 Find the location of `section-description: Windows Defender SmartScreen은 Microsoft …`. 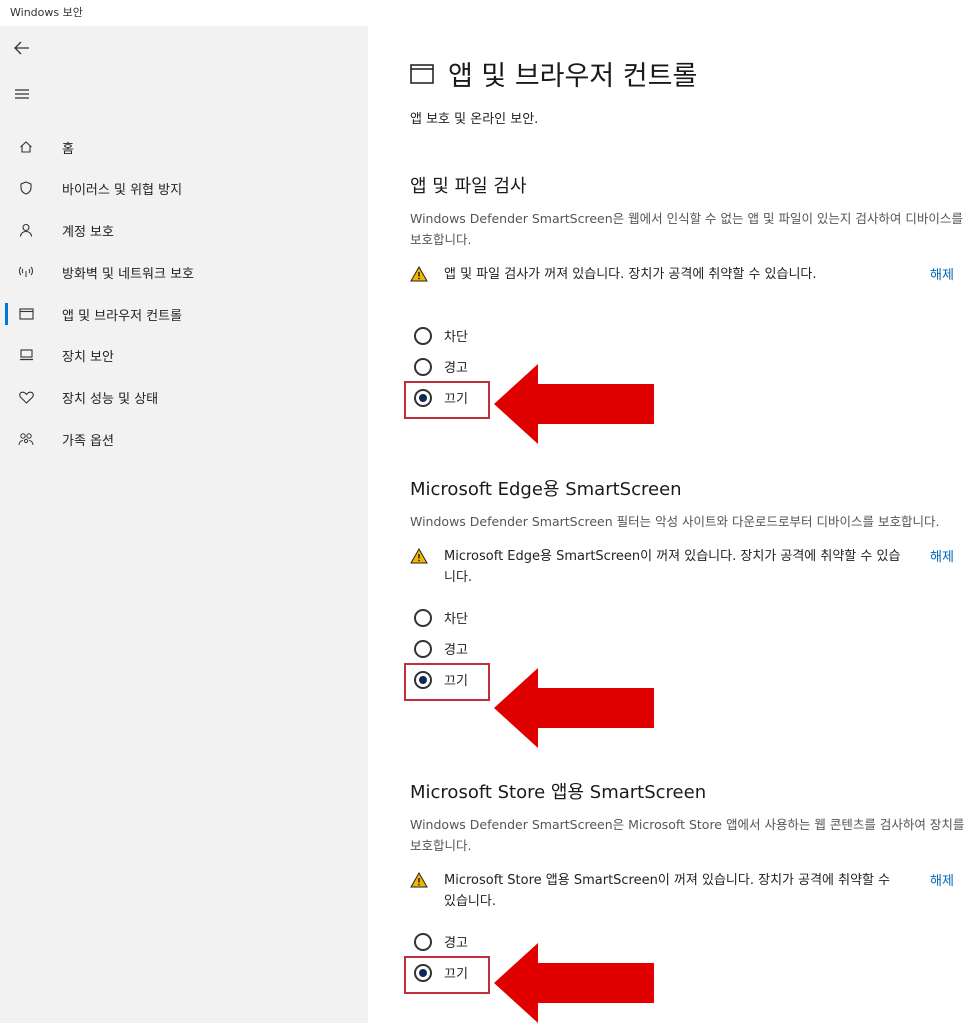

section-description: Windows Defender SmartScreen은 Microsoft … is located at coordinates (687, 835).